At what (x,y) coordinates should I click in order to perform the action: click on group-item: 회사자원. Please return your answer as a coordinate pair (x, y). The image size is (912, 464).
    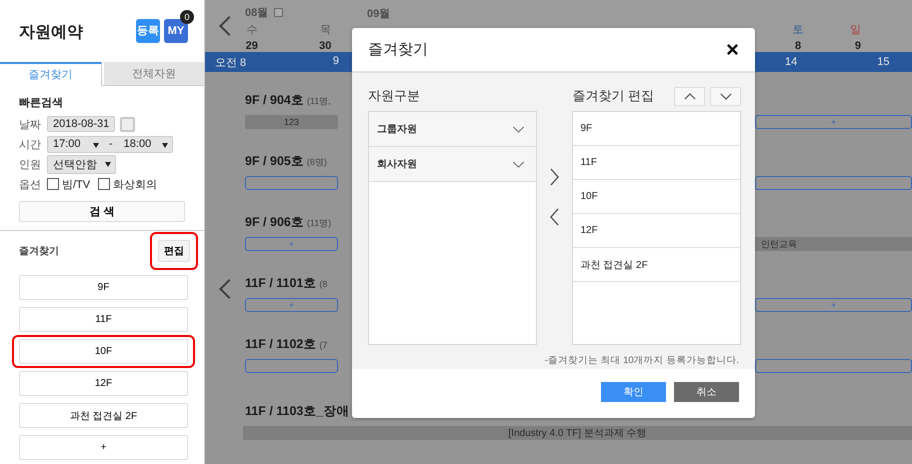
    Looking at the image, I should click on (452, 164).